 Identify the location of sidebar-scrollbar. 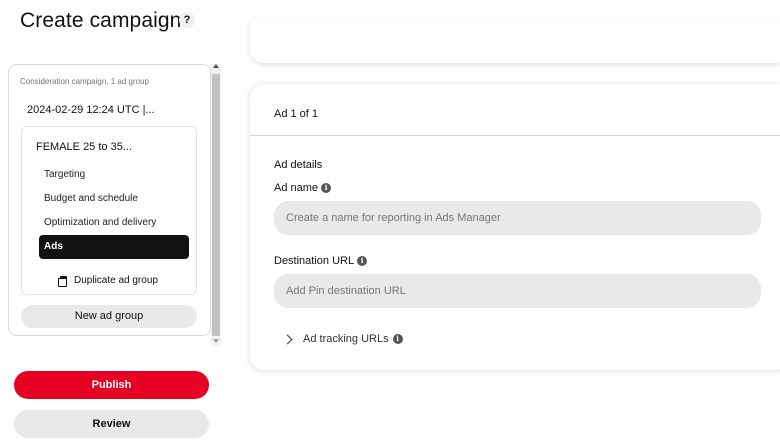
(216, 205).